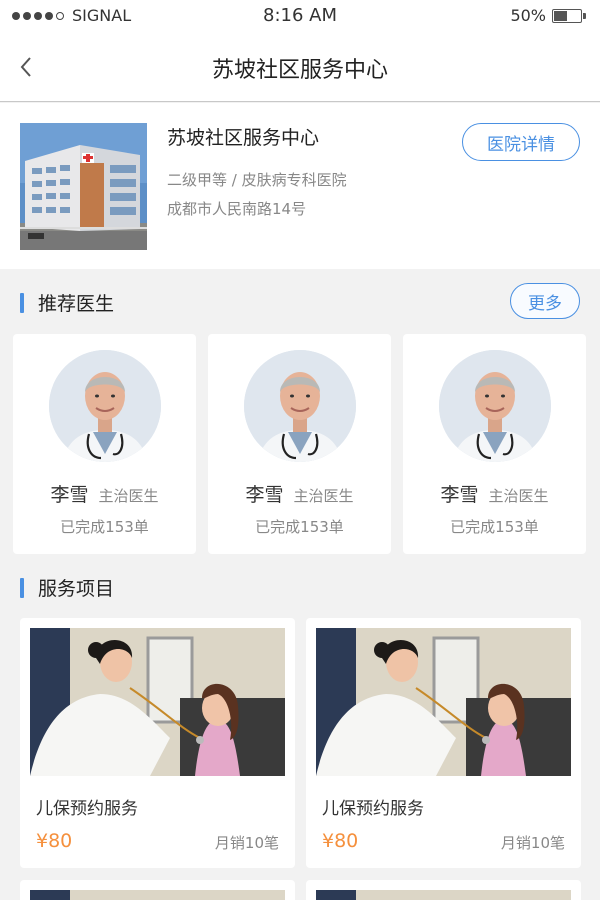 This screenshot has height=900, width=600. I want to click on battery-icon, so click(567, 15).